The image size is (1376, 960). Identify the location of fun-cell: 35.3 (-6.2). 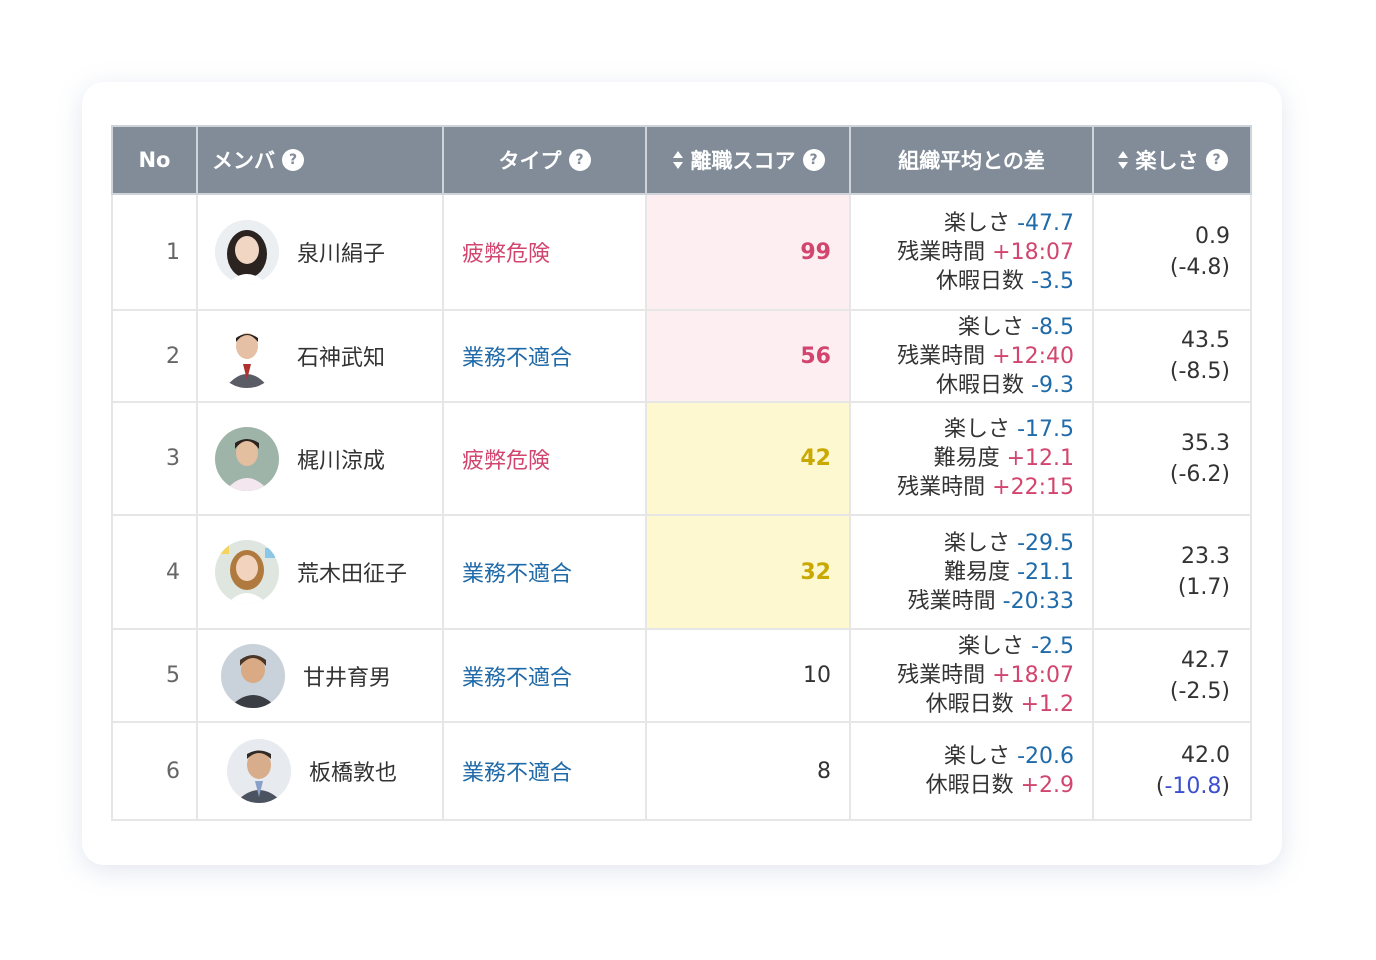
(1172, 458).